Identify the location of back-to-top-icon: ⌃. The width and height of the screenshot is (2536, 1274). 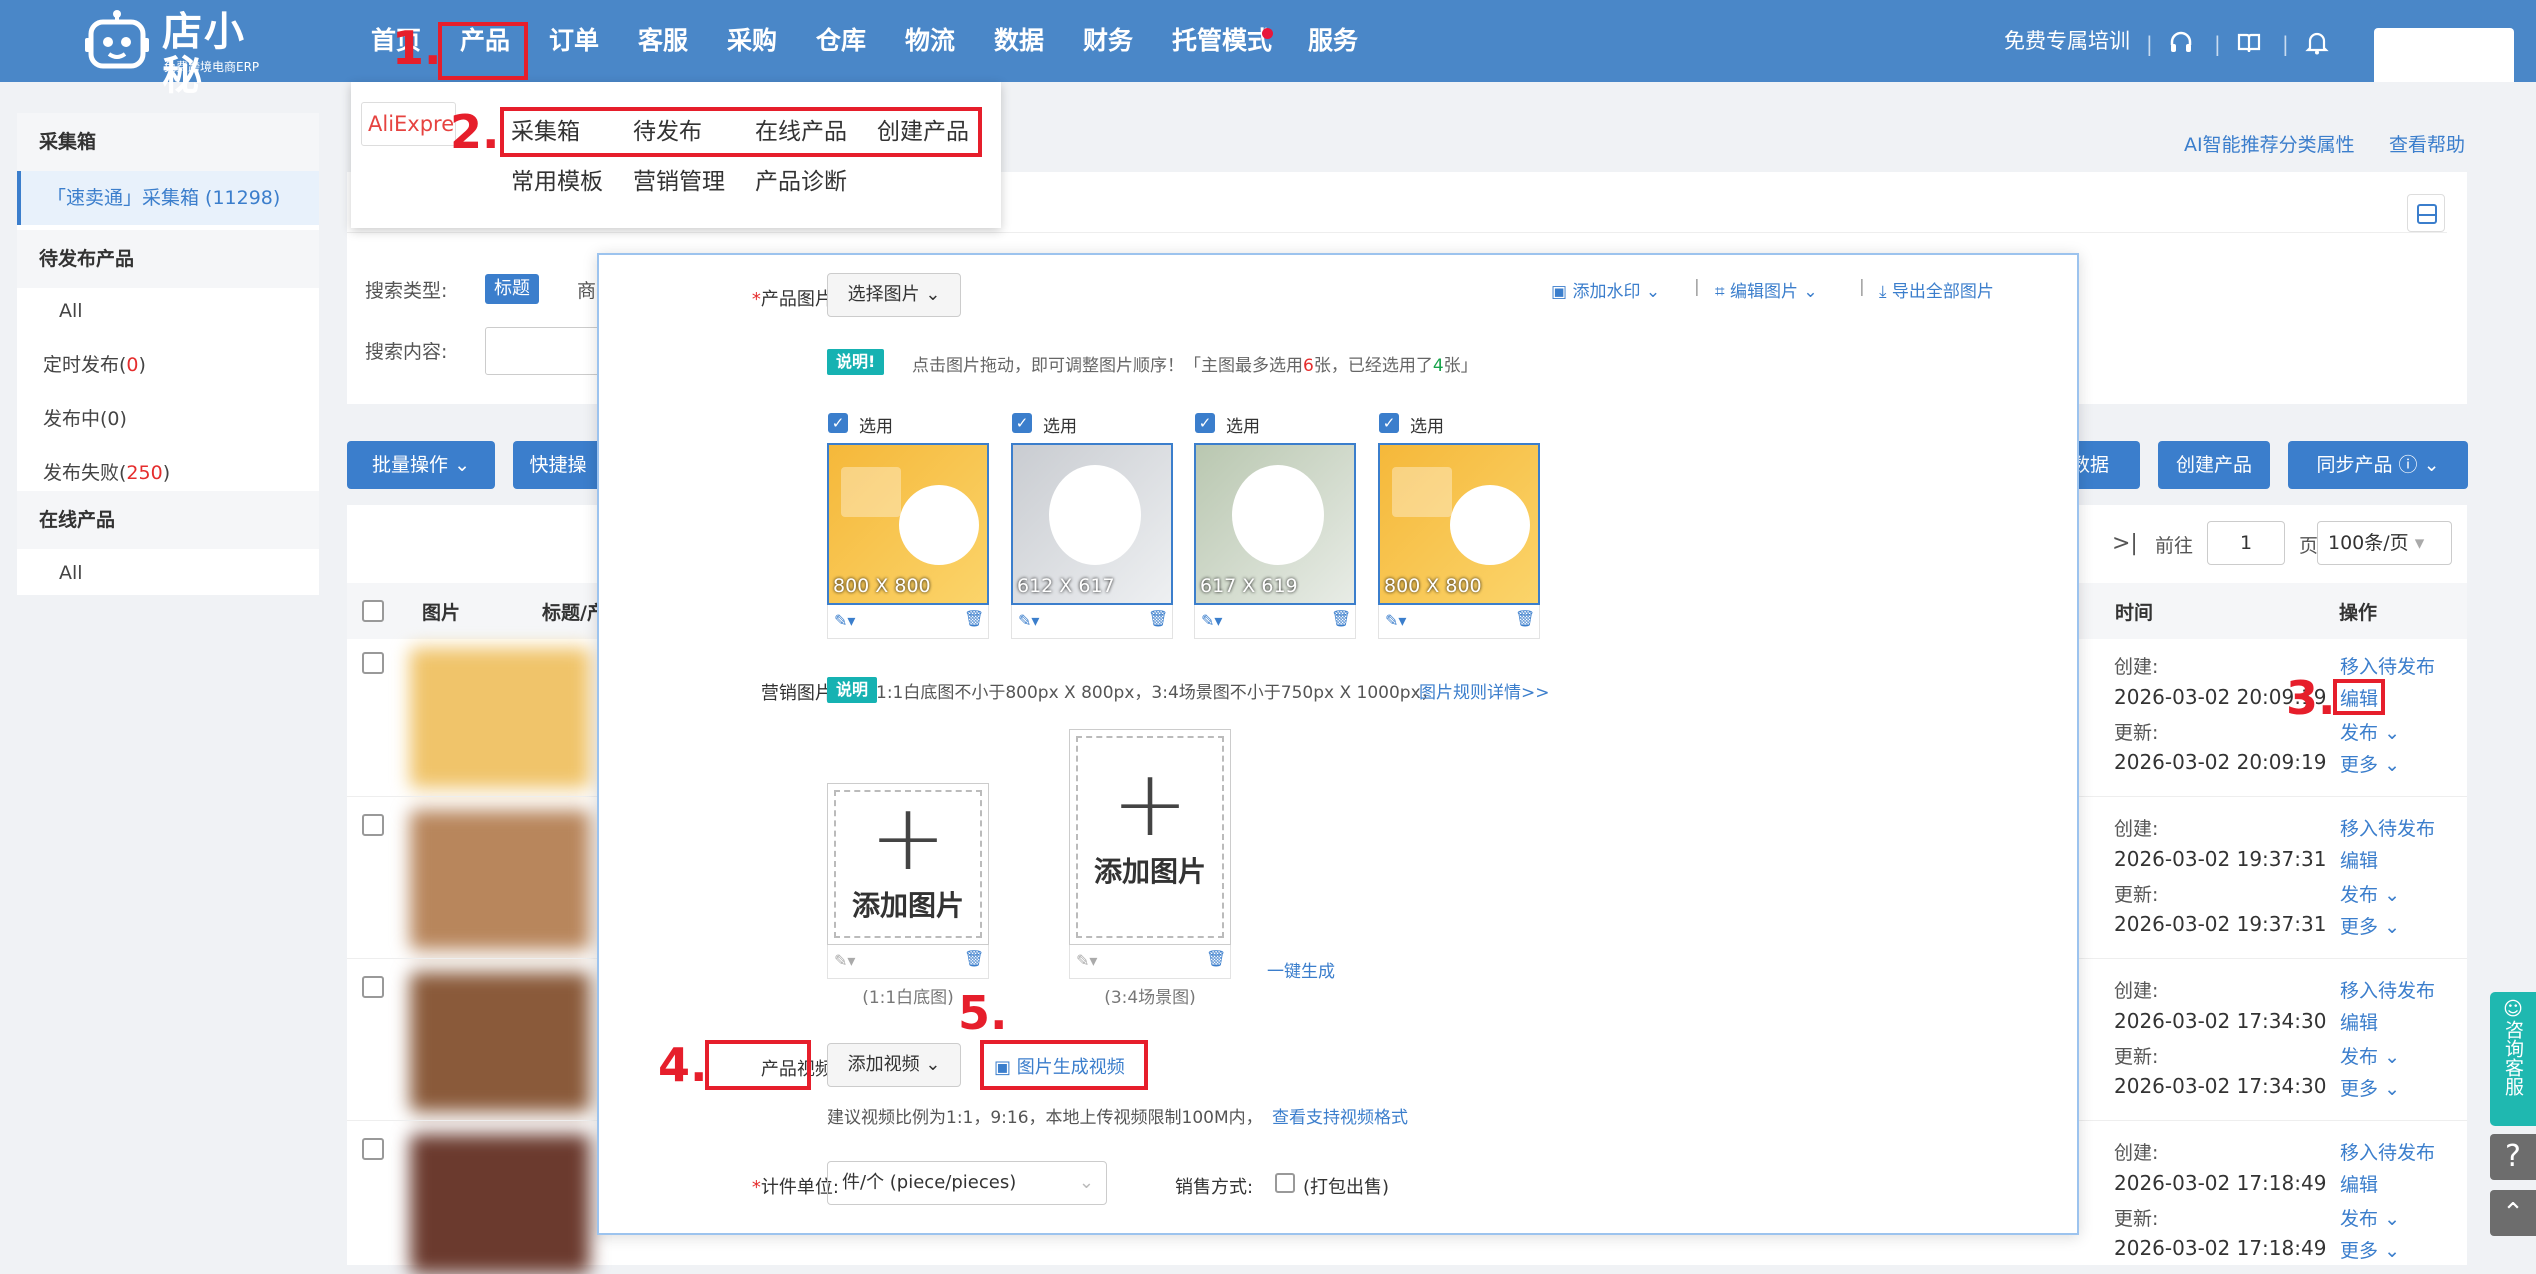
(2513, 1213).